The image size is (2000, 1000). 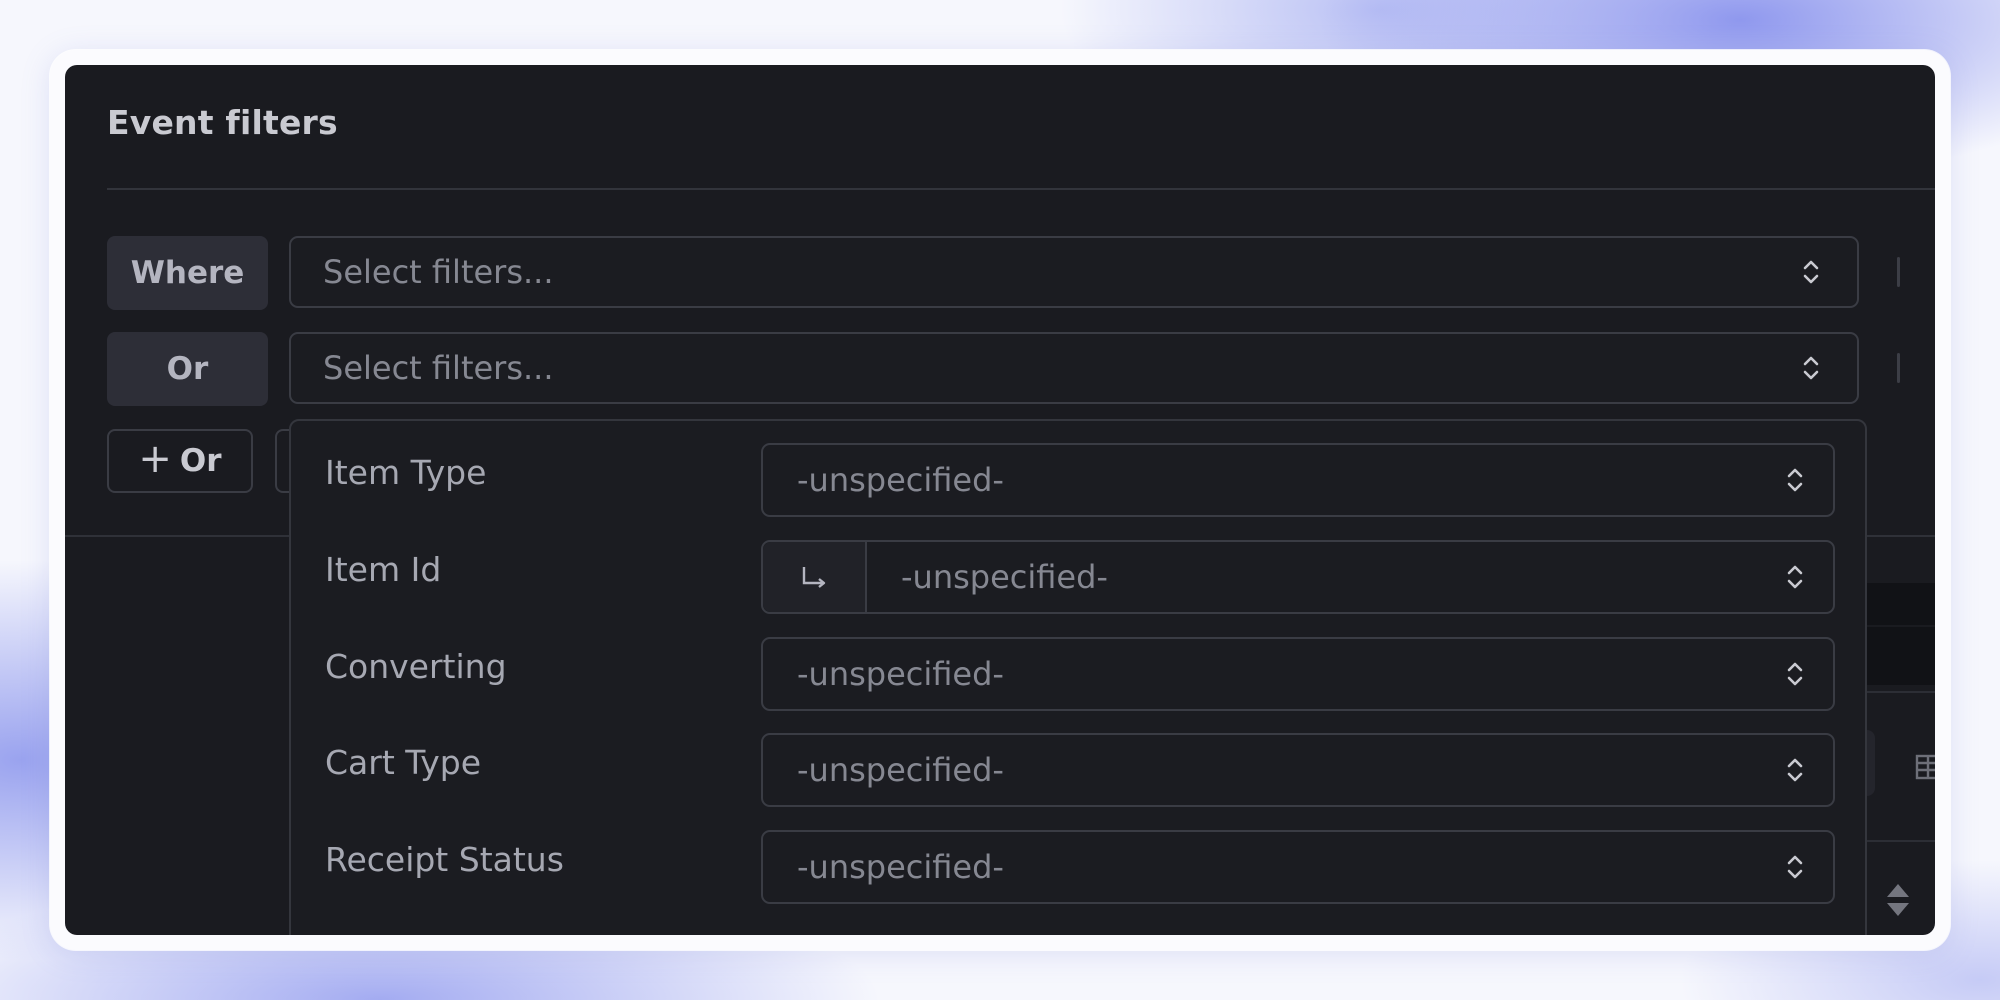 I want to click on or-clause-chip: Or, so click(x=187, y=369).